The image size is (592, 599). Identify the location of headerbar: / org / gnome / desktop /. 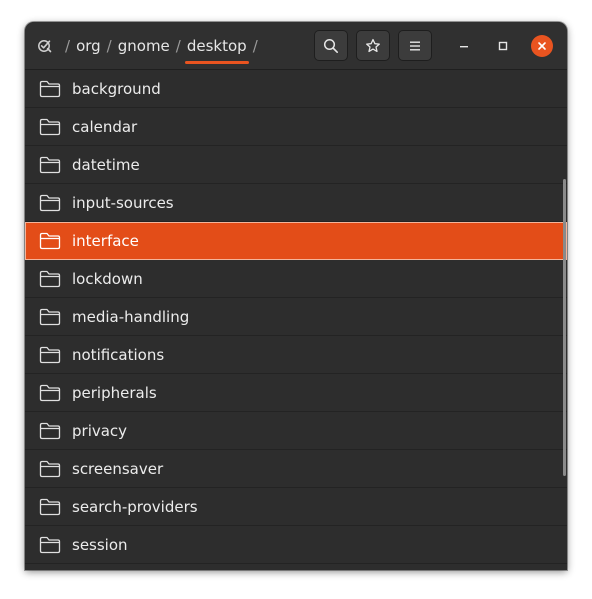
(296, 46).